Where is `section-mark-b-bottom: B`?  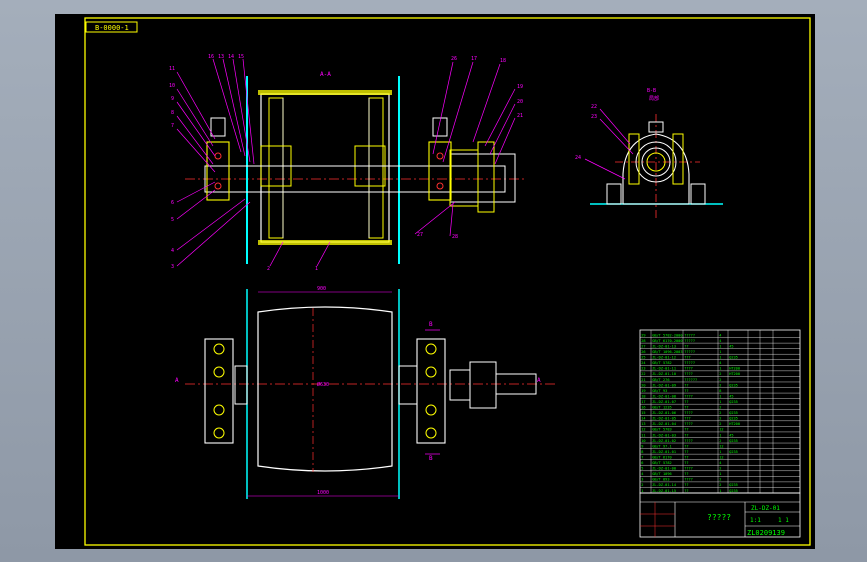 section-mark-b-bottom: B is located at coordinates (431, 458).